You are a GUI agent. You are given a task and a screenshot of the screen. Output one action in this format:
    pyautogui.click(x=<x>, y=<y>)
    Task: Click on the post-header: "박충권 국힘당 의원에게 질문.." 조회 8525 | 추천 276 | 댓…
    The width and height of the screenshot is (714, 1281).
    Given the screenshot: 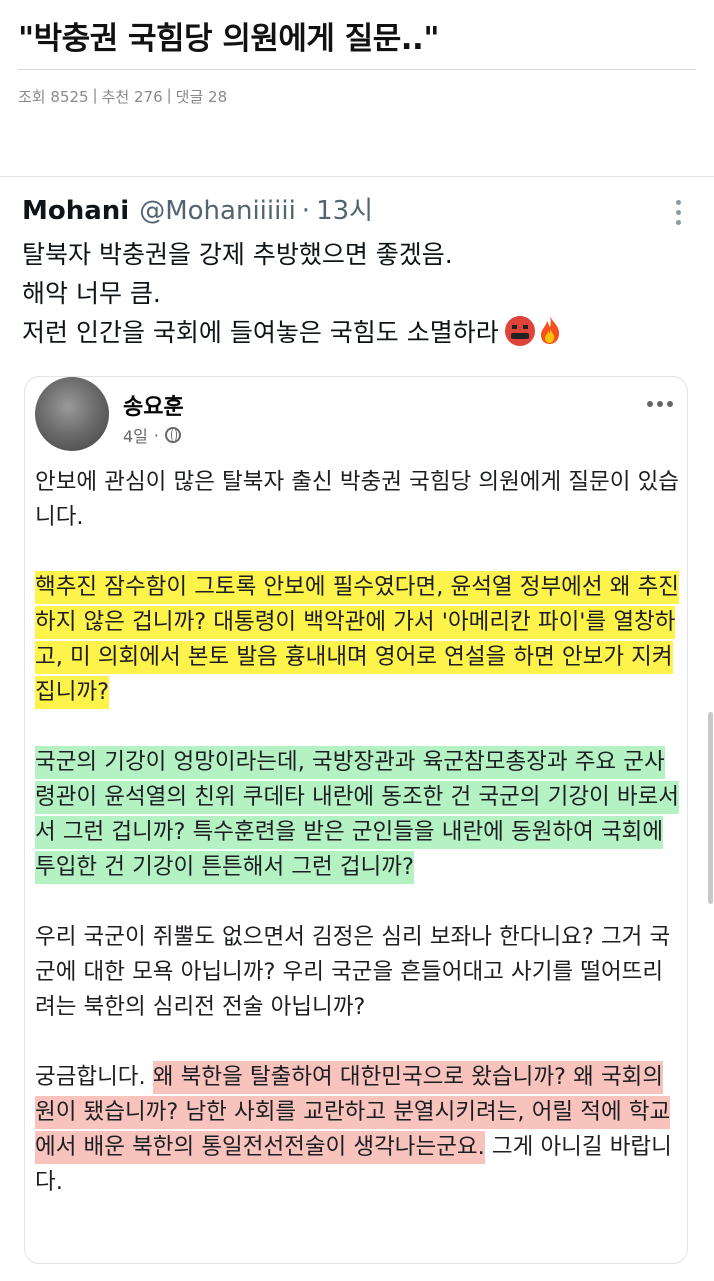 What is the action you would take?
    pyautogui.click(x=357, y=61)
    